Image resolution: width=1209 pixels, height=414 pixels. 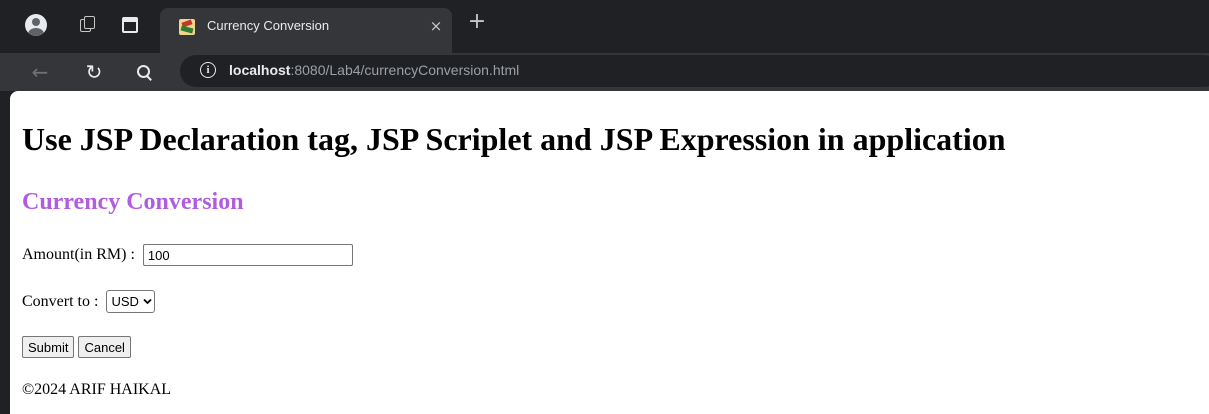 What do you see at coordinates (477, 22) in the screenshot?
I see `new-tab-icon: +` at bounding box center [477, 22].